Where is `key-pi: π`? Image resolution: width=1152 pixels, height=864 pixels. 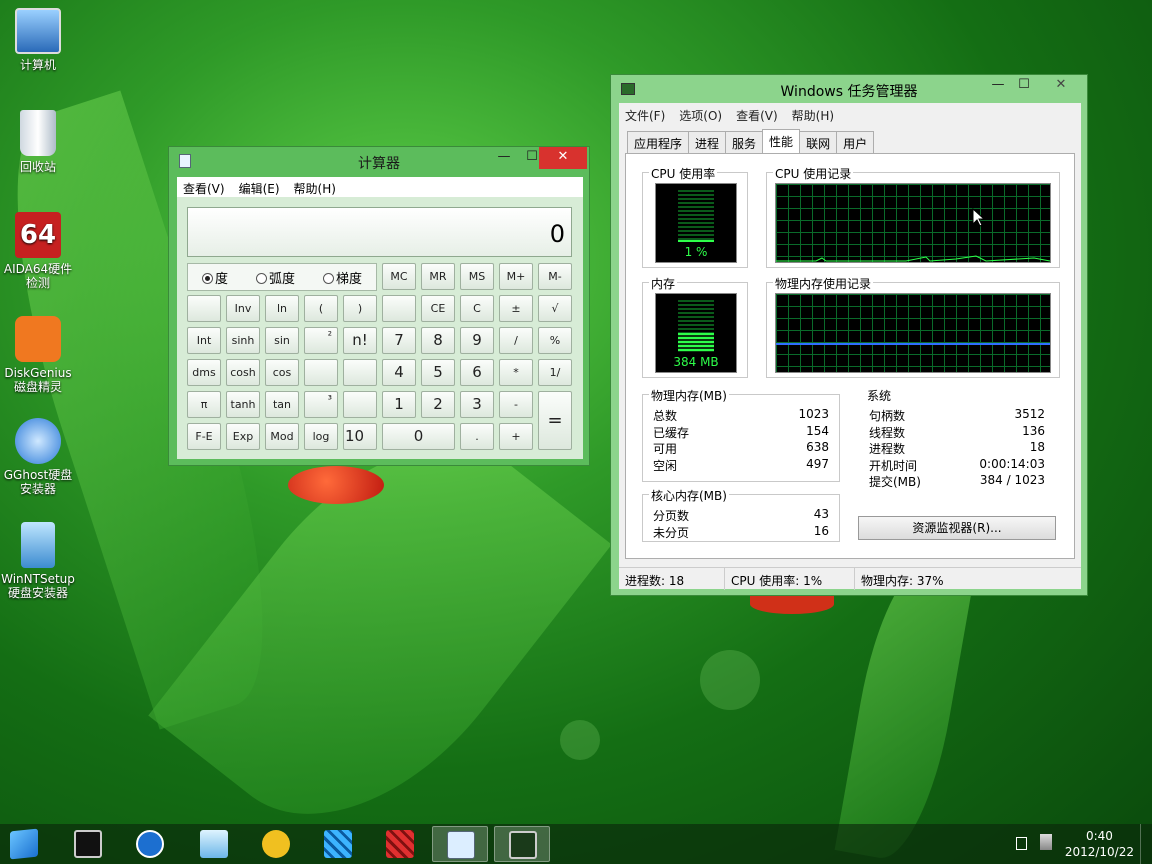 key-pi: π is located at coordinates (204, 404).